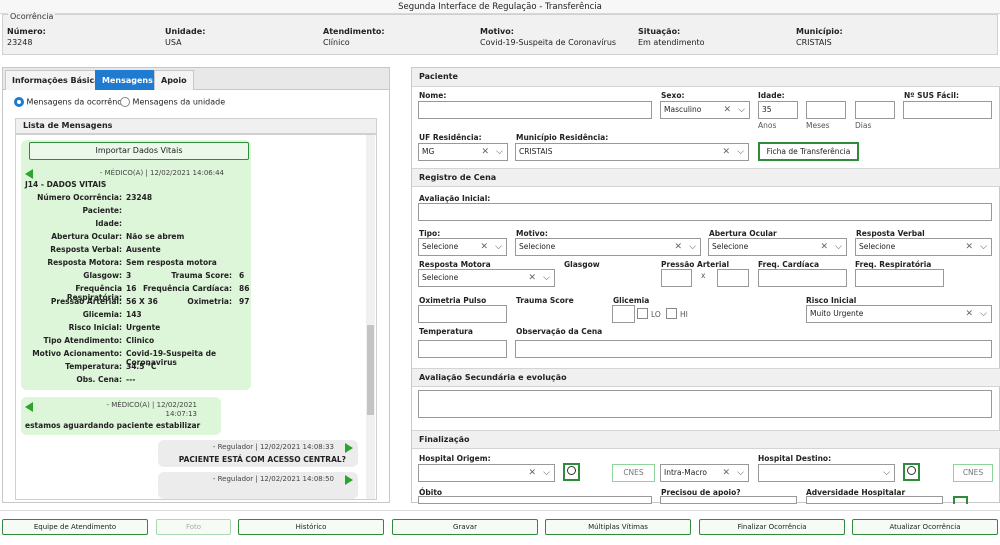  What do you see at coordinates (925, 527) in the screenshot?
I see `atualizar-ocorrencia-button: Atualizar Ocorrência` at bounding box center [925, 527].